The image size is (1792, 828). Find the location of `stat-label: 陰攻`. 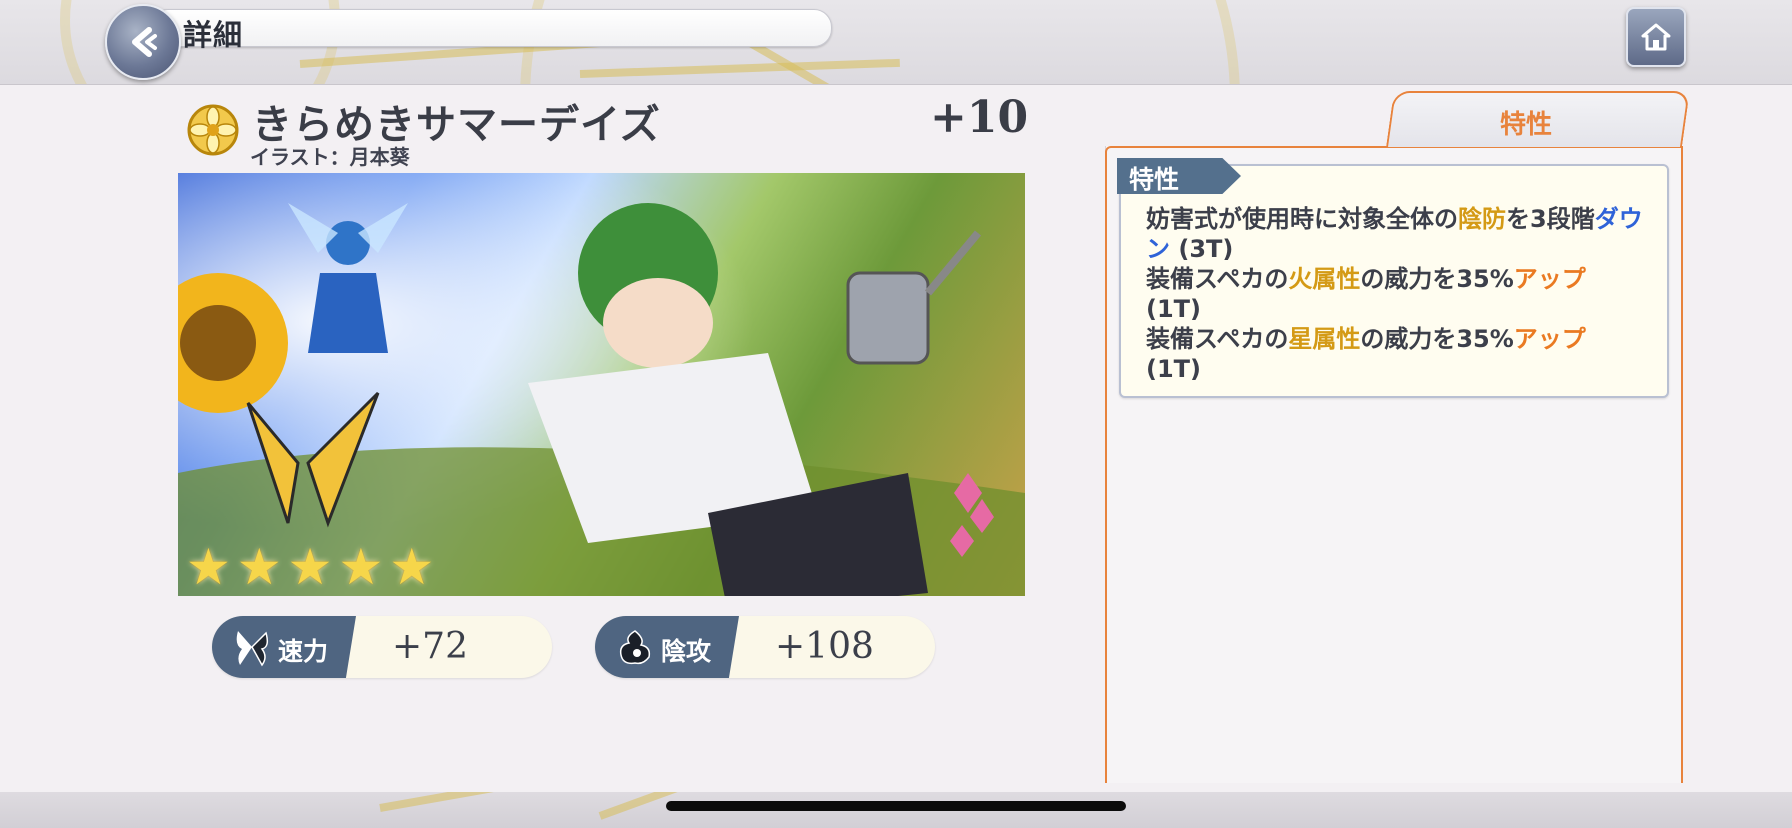

stat-label: 陰攻 is located at coordinates (686, 651).